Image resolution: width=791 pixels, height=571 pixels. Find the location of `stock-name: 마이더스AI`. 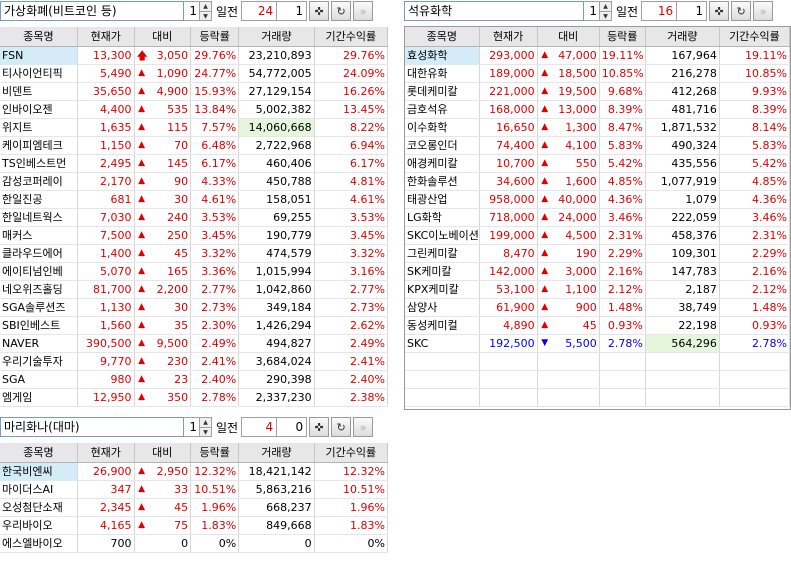

stock-name: 마이더스AI is located at coordinates (39, 489).